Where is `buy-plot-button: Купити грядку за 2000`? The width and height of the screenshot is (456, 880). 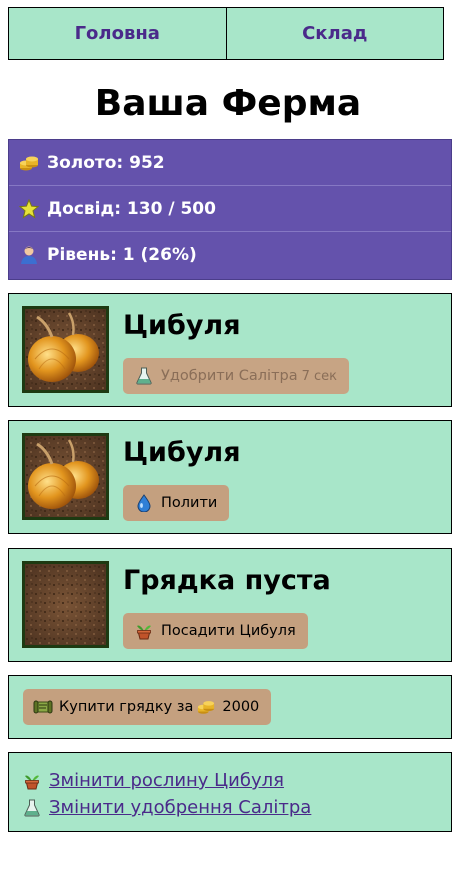 buy-plot-button: Купити грядку за 2000 is located at coordinates (147, 707).